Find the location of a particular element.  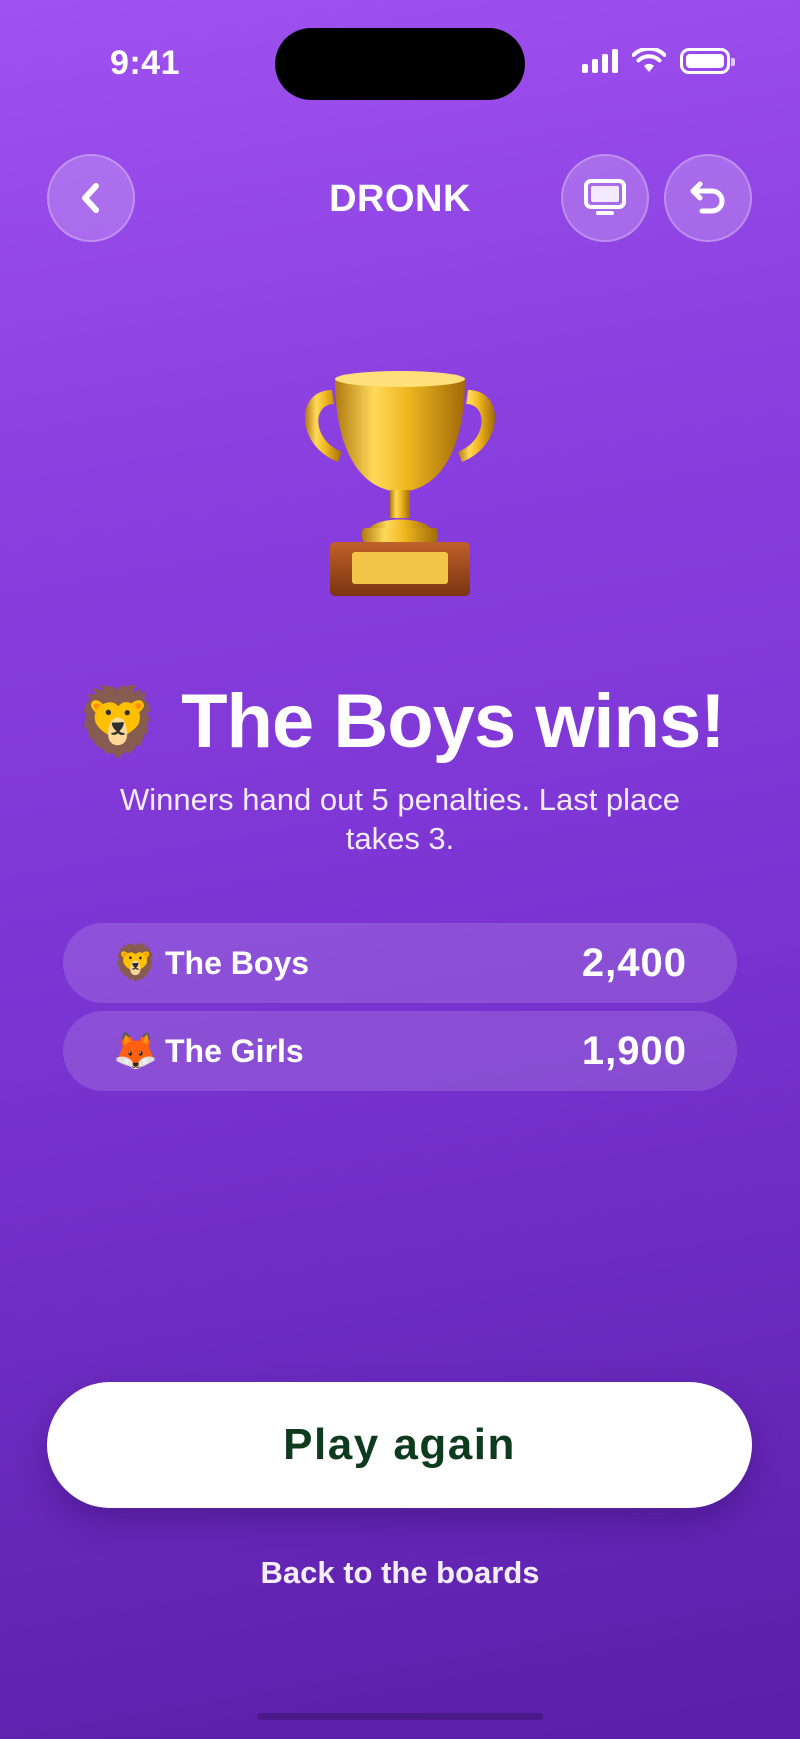

lion-emoji-icon: 🦁 is located at coordinates (117, 721).